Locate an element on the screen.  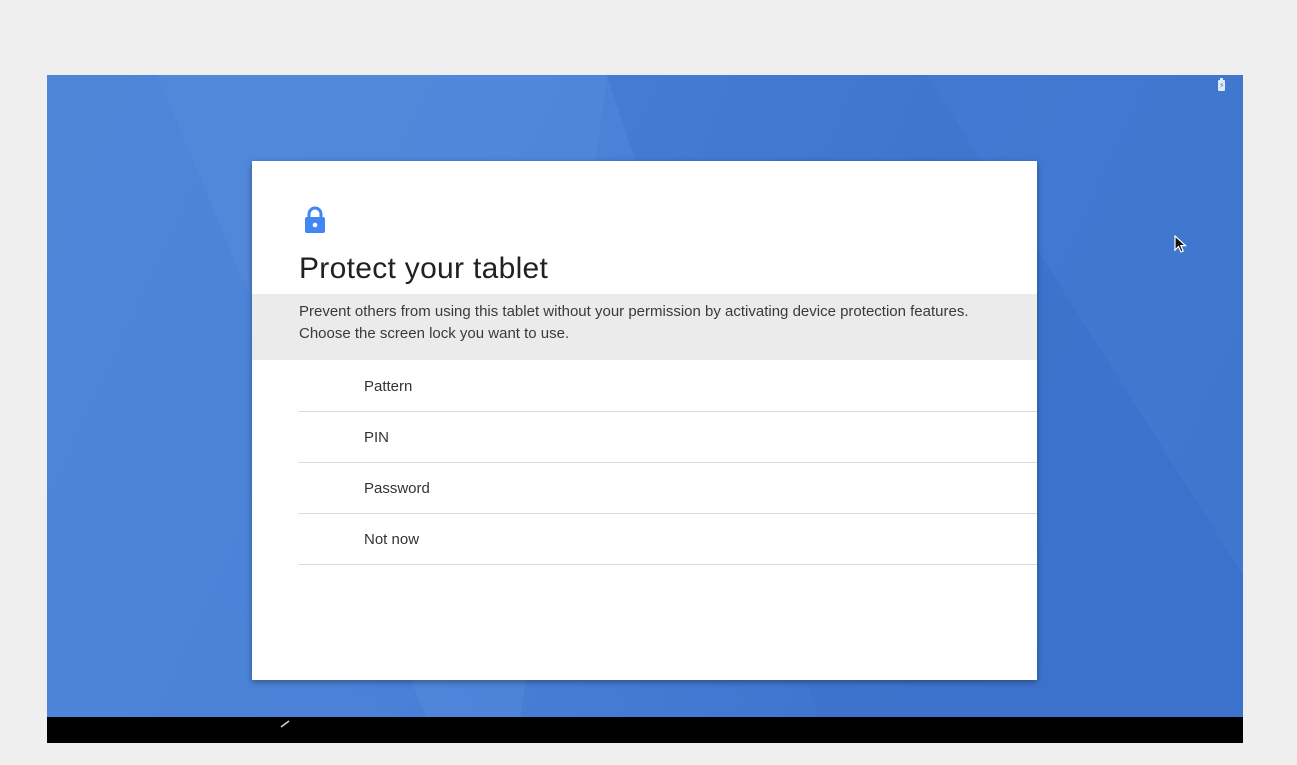
option-label: Password is located at coordinates (397, 488).